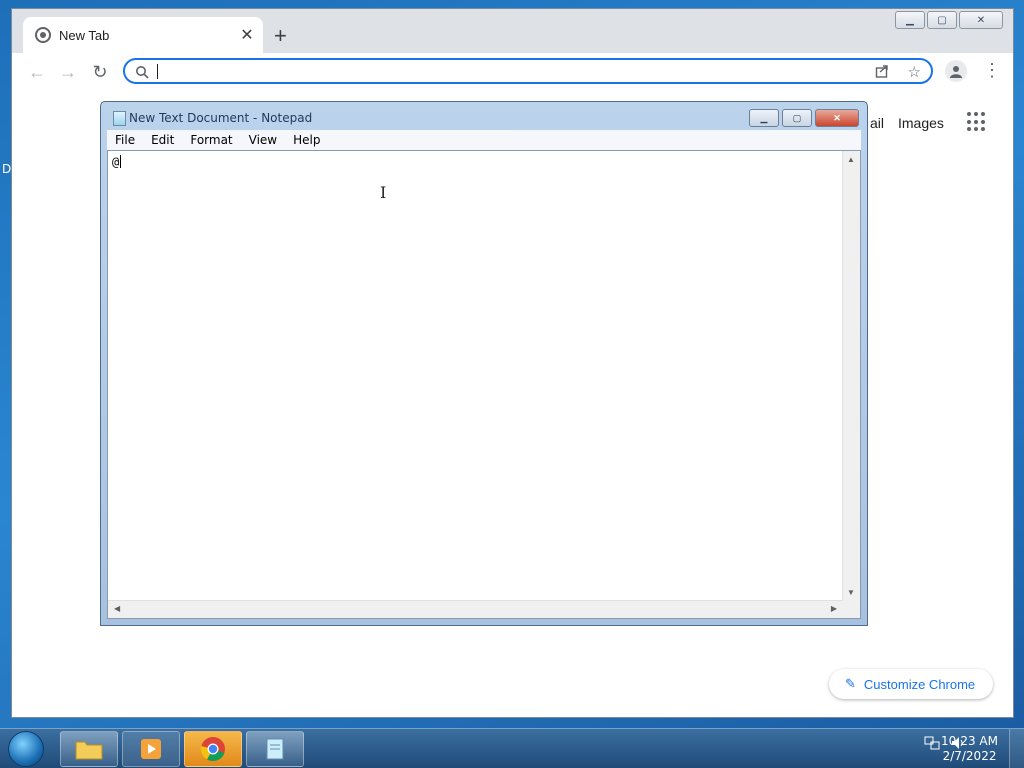 This screenshot has width=1024, height=768. What do you see at coordinates (484, 140) in the screenshot?
I see `notepad-menubar: File Edit Format View Help` at bounding box center [484, 140].